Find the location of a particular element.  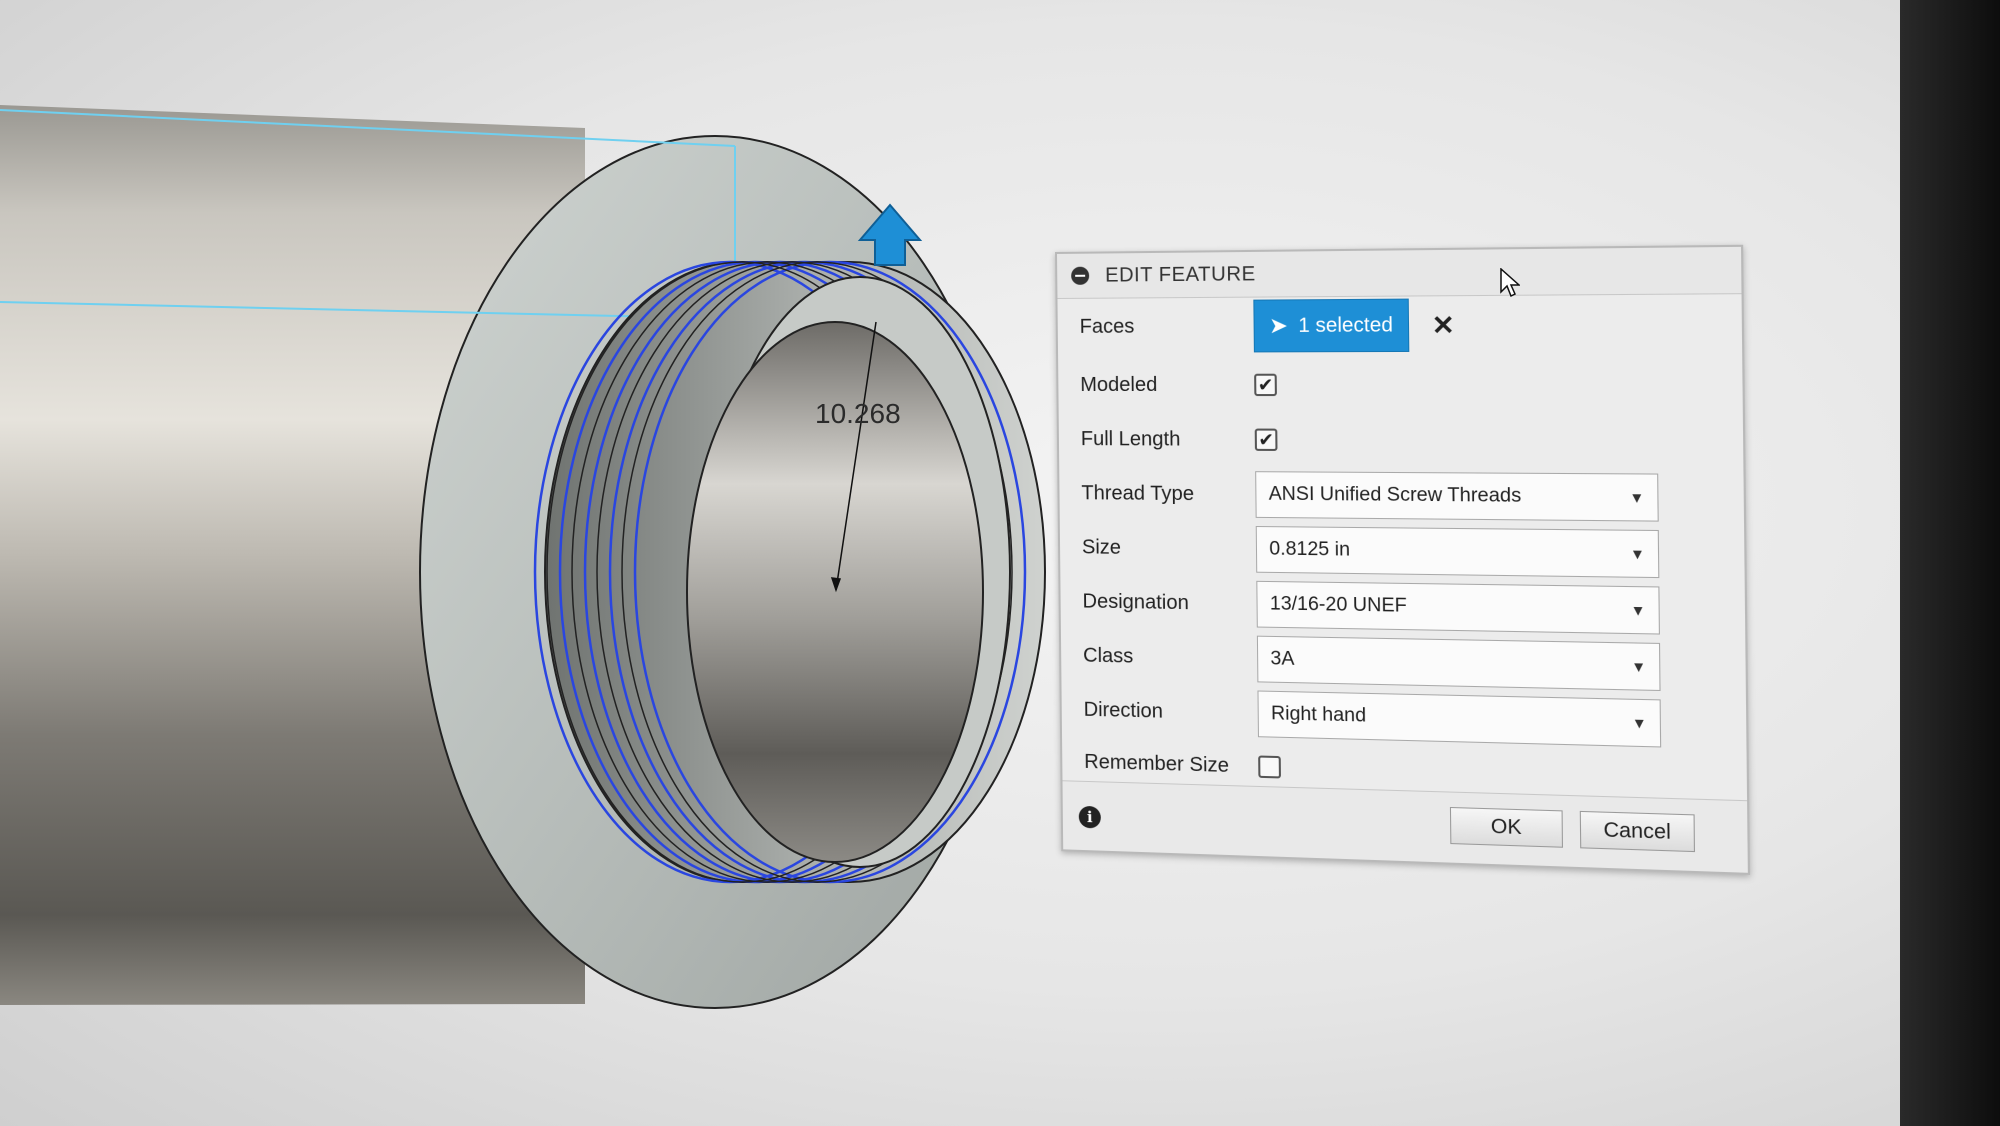

cursor-arrow-icon: ➤ is located at coordinates (1278, 325).